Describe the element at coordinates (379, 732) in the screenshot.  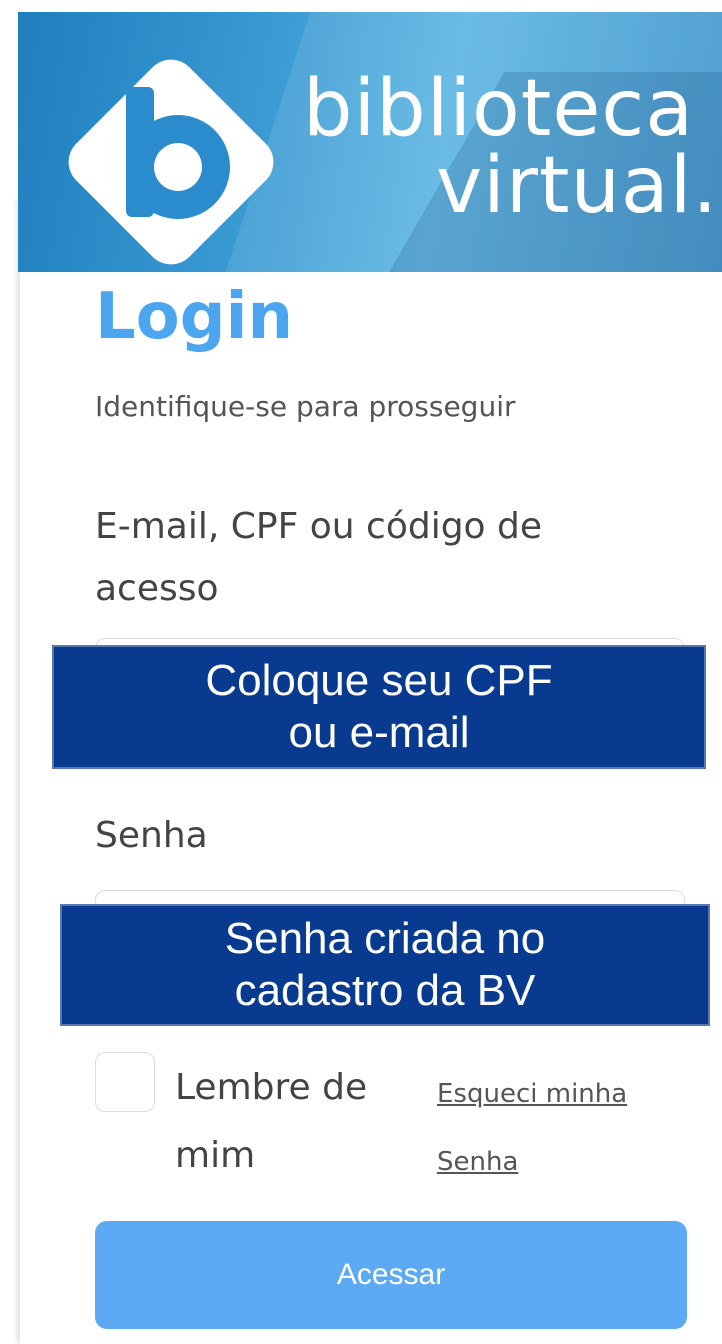
I see `identifier-callout-line2: ou e-mail` at that location.